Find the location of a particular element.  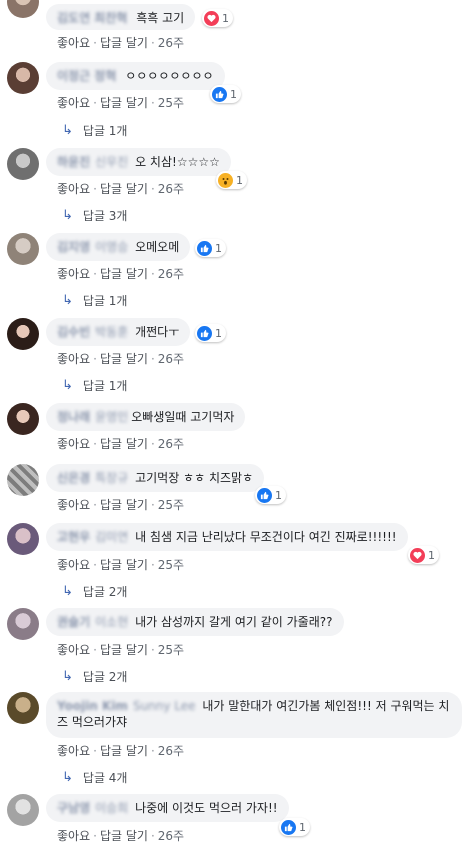

comment-author: 신은경 is located at coordinates (73, 478).